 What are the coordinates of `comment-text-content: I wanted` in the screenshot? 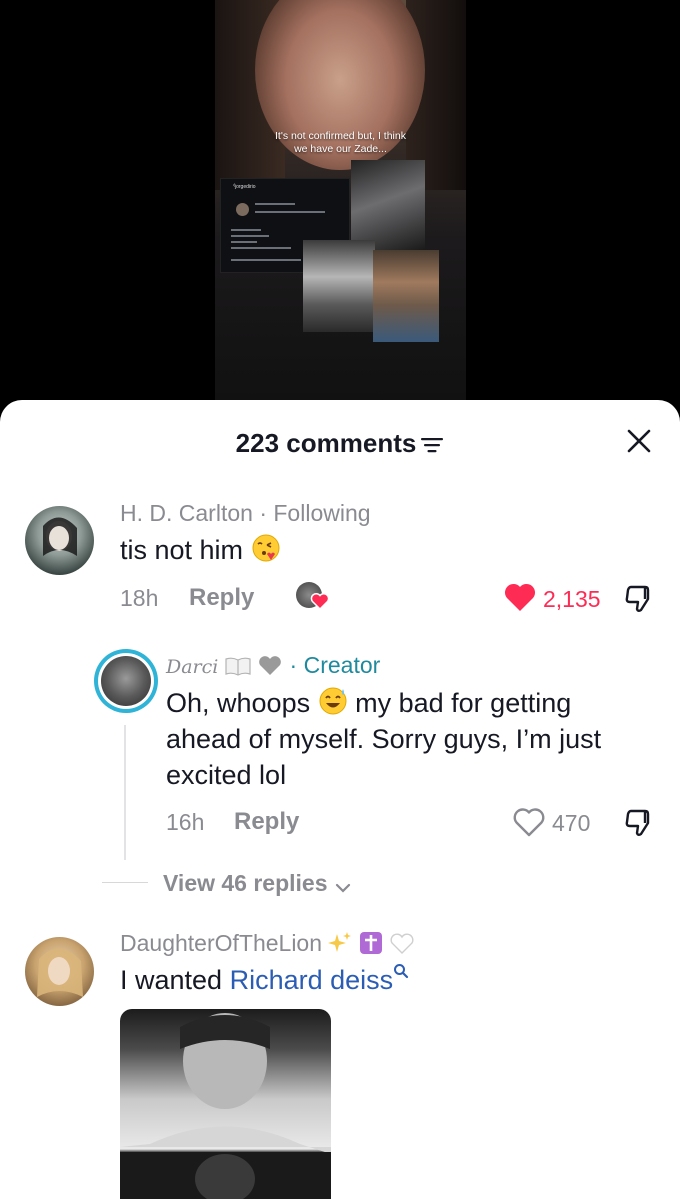 It's located at (171, 980).